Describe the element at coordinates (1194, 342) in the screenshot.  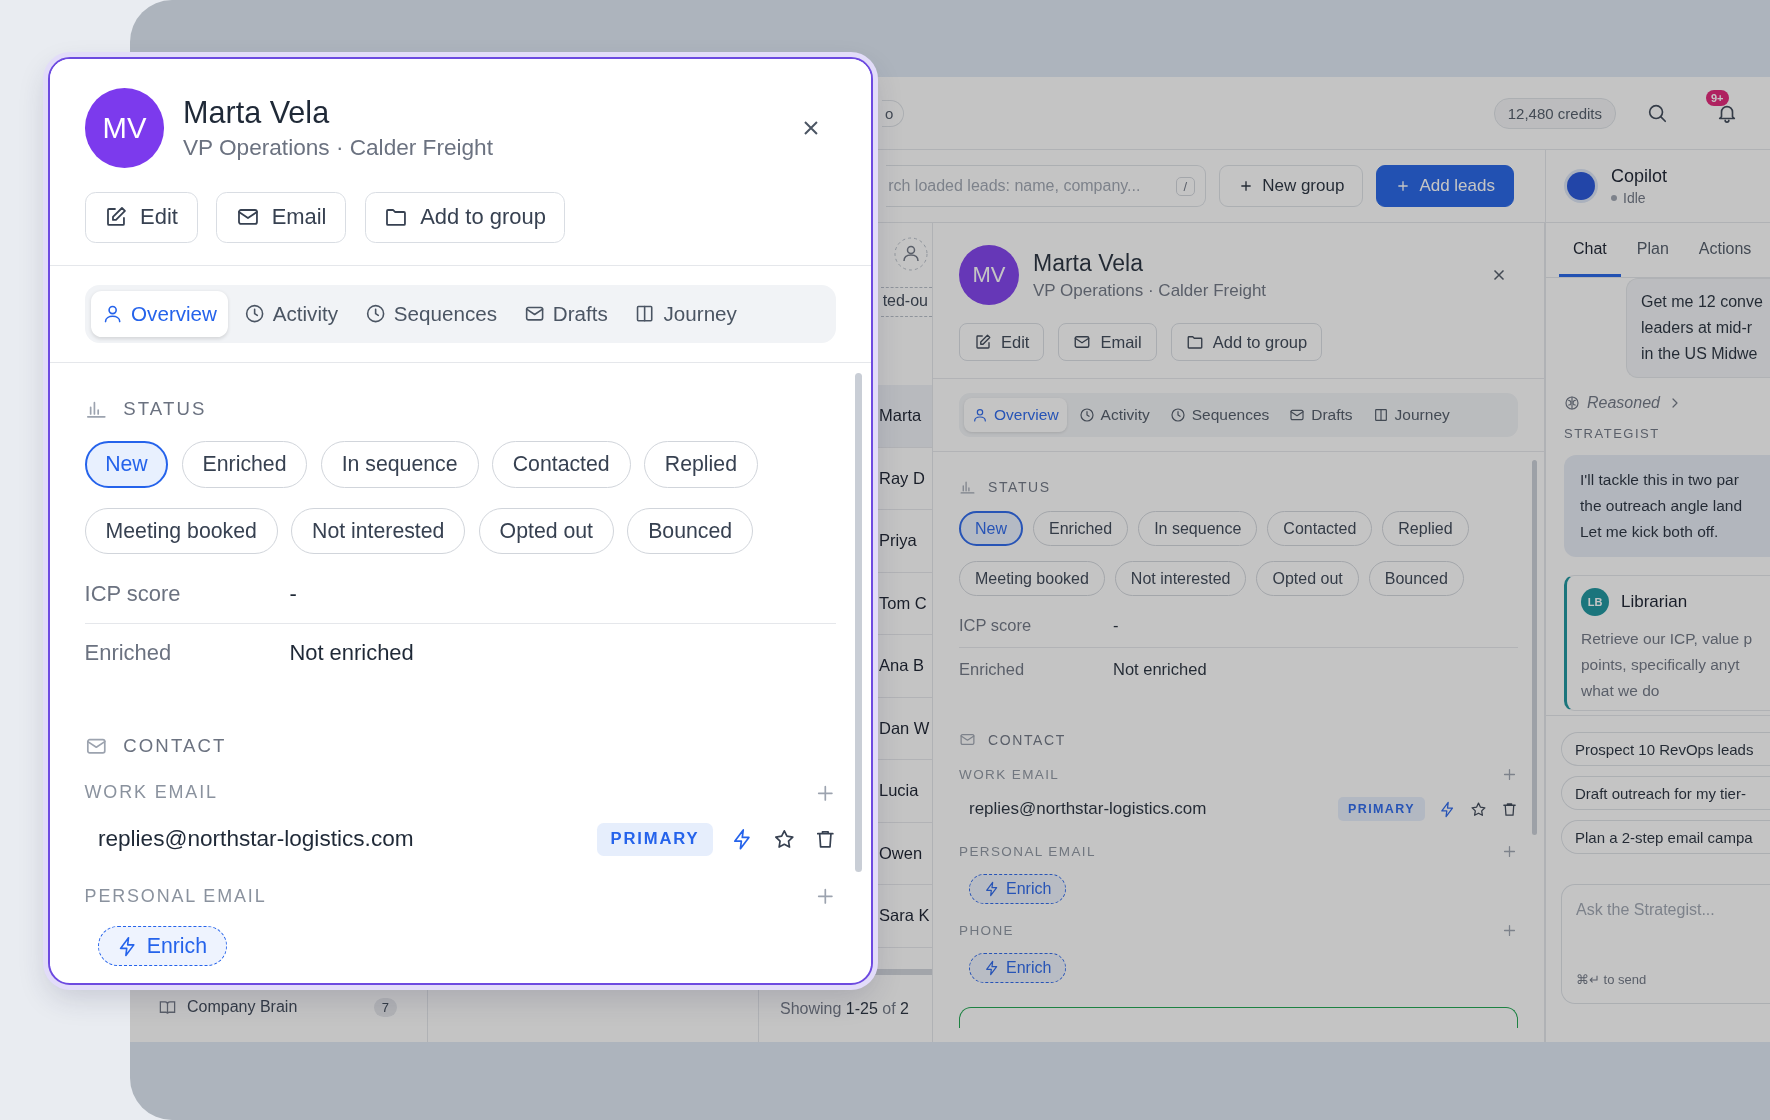
I see `folder-icon` at that location.